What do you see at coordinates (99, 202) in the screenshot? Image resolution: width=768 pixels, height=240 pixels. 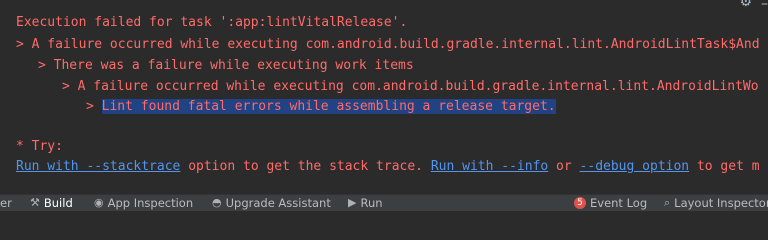 I see `inspection-icon: ◉` at bounding box center [99, 202].